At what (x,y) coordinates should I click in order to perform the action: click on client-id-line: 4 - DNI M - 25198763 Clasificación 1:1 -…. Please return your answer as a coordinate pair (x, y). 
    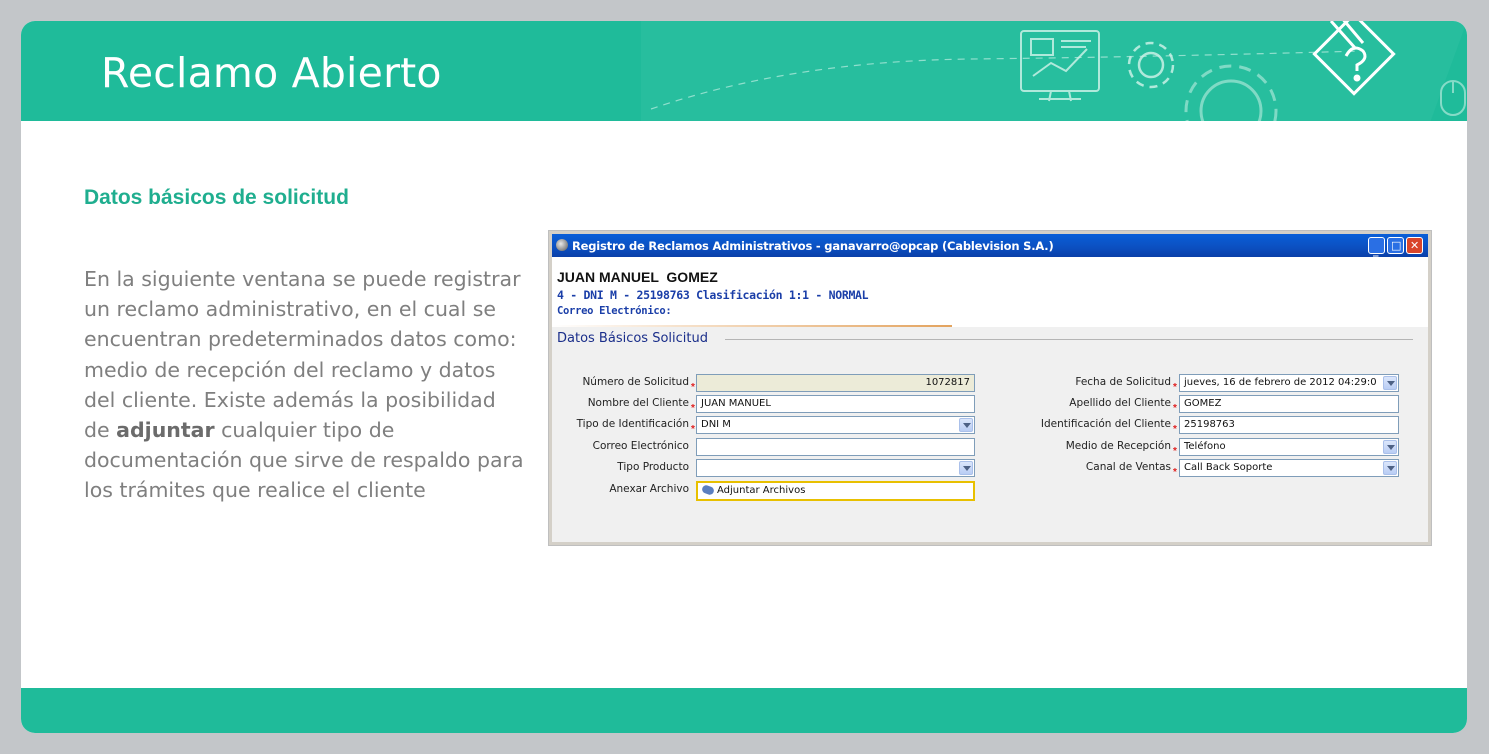
    Looking at the image, I should click on (713, 295).